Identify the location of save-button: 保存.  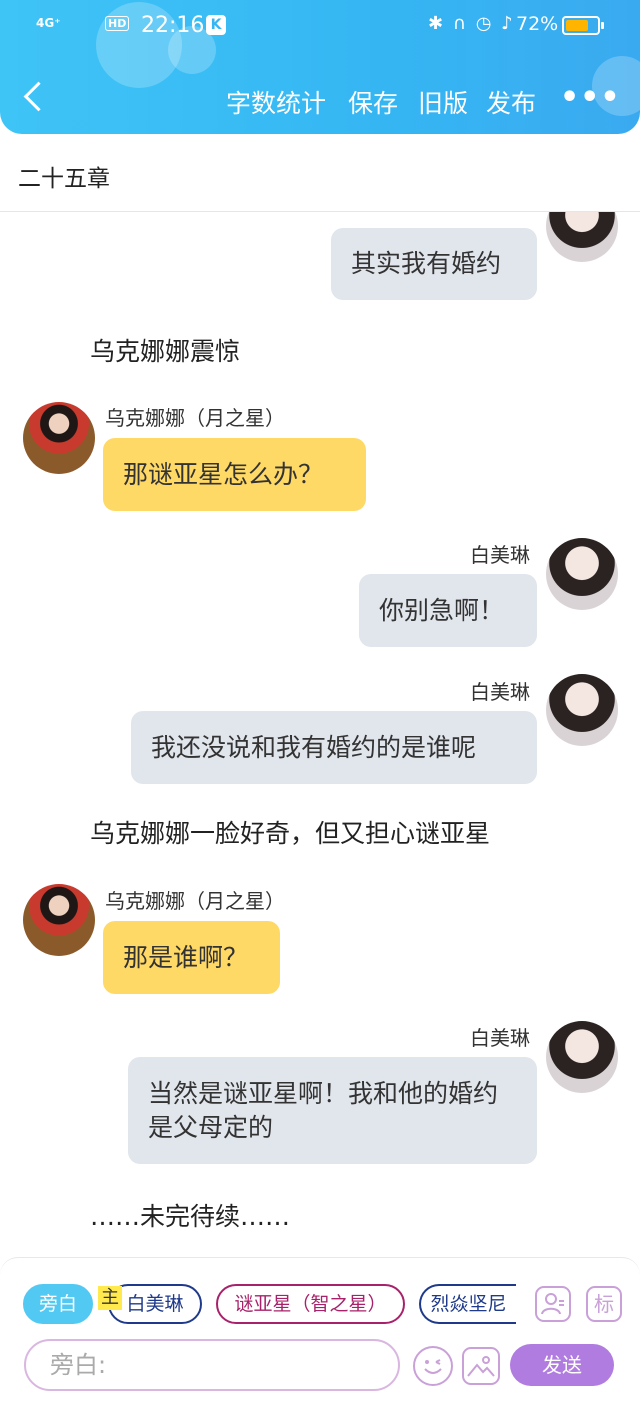
(373, 102).